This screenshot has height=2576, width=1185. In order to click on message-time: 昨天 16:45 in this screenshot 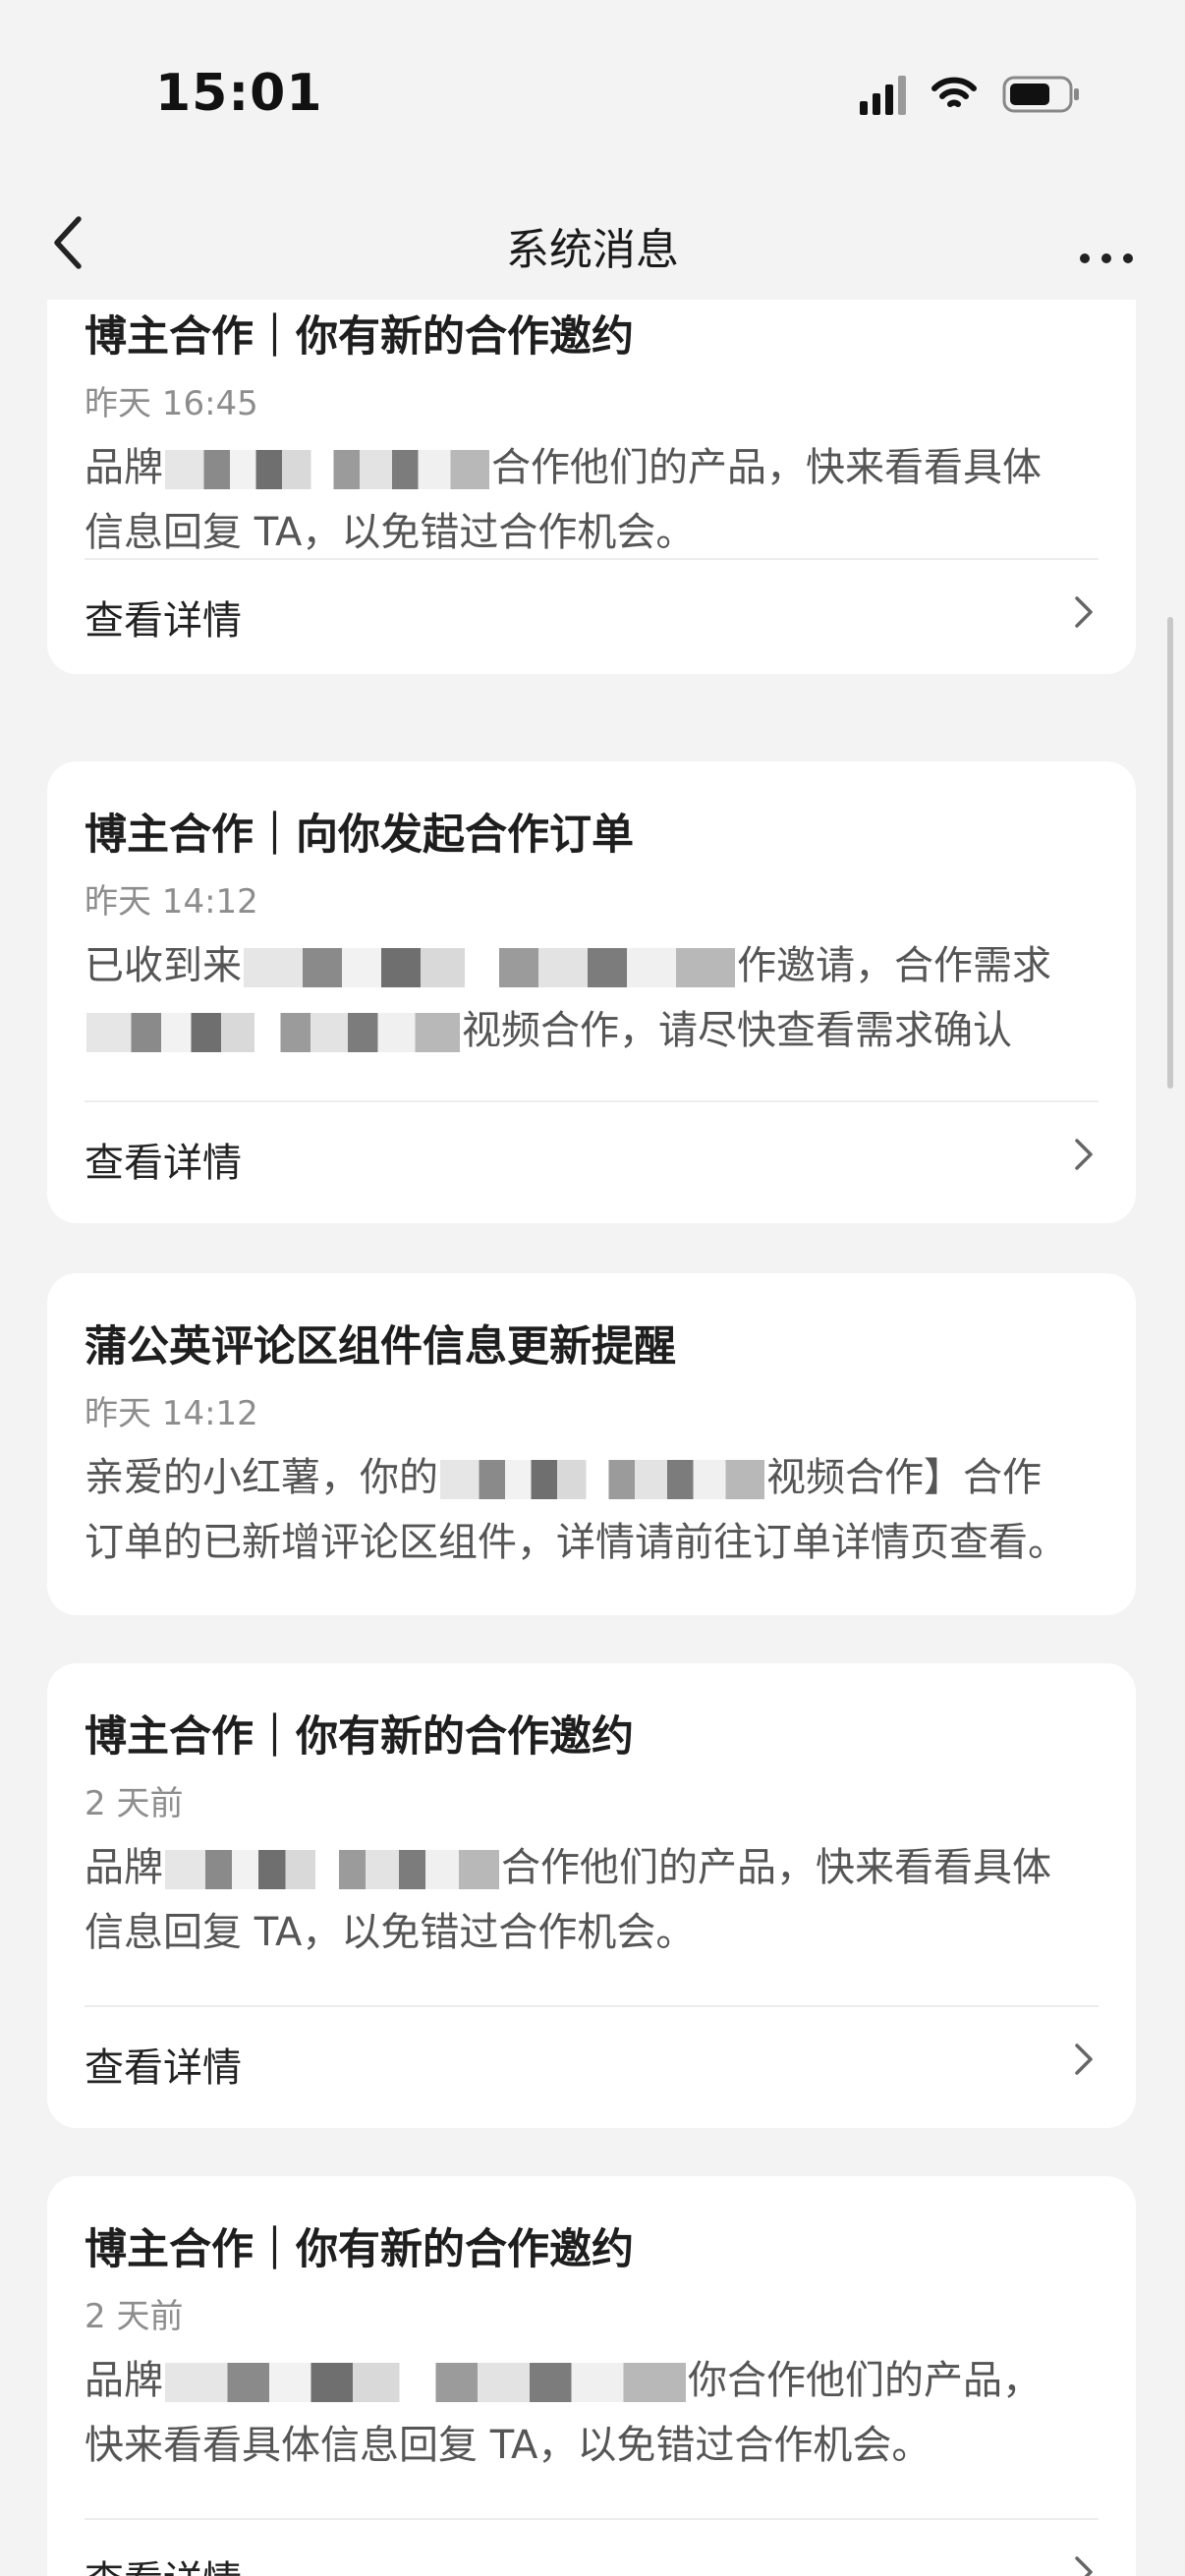, I will do `click(171, 403)`.